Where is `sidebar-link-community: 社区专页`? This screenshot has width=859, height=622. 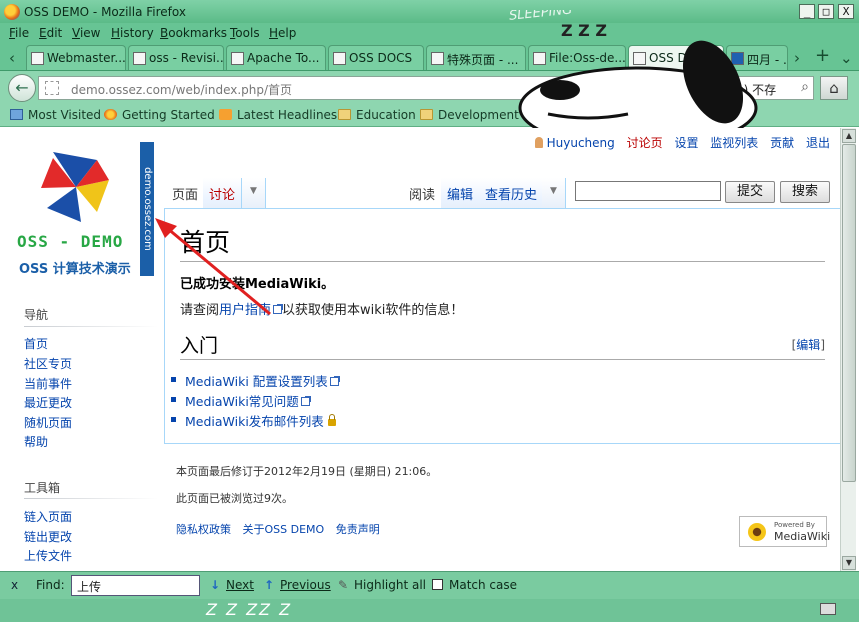 sidebar-link-community: 社区专页 is located at coordinates (48, 363).